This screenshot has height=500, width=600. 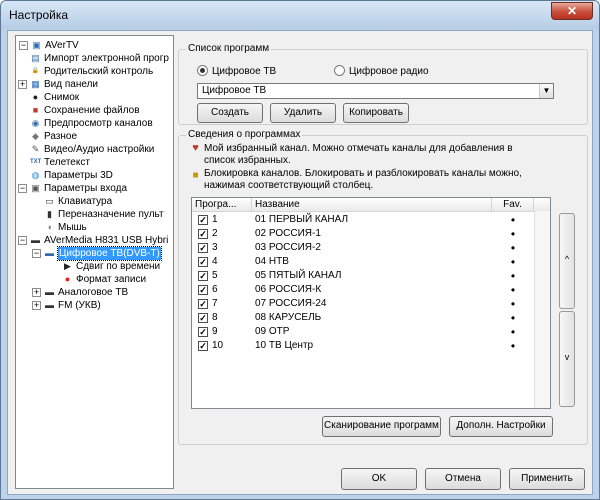 I want to click on table-row: ✓ 7 07 РОССИЯ-24 •, so click(x=371, y=304).